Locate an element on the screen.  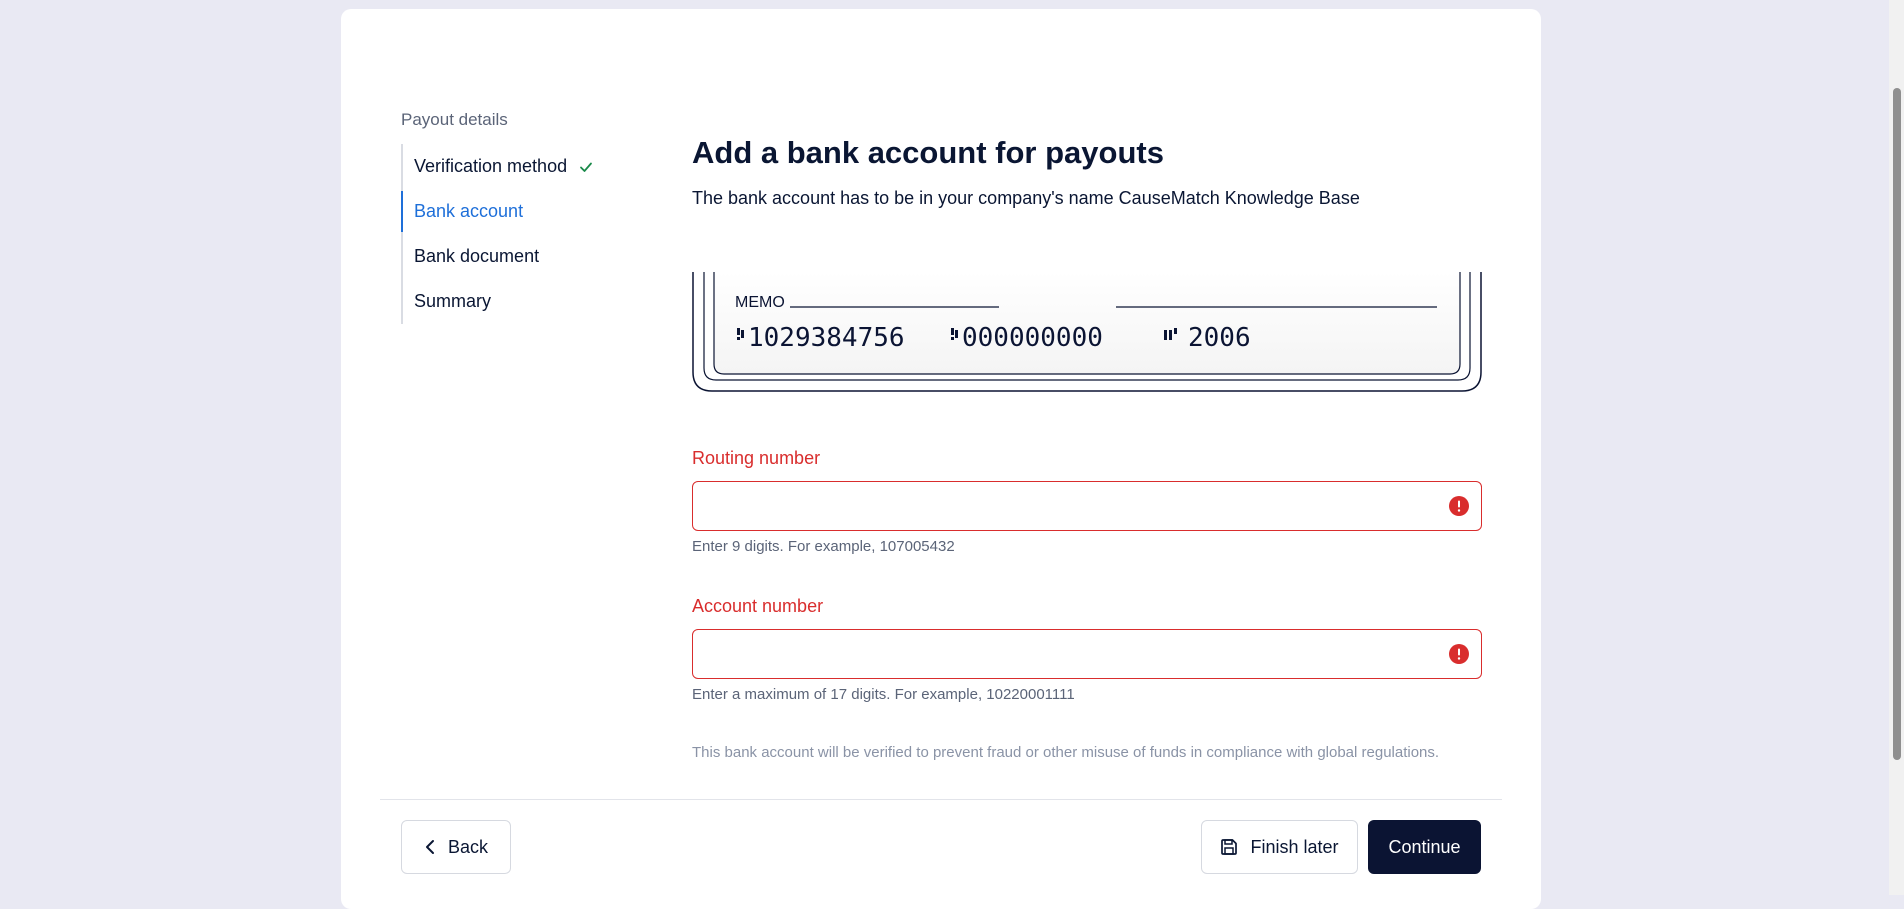
cheque-account-number: 1029384756 is located at coordinates (826, 338).